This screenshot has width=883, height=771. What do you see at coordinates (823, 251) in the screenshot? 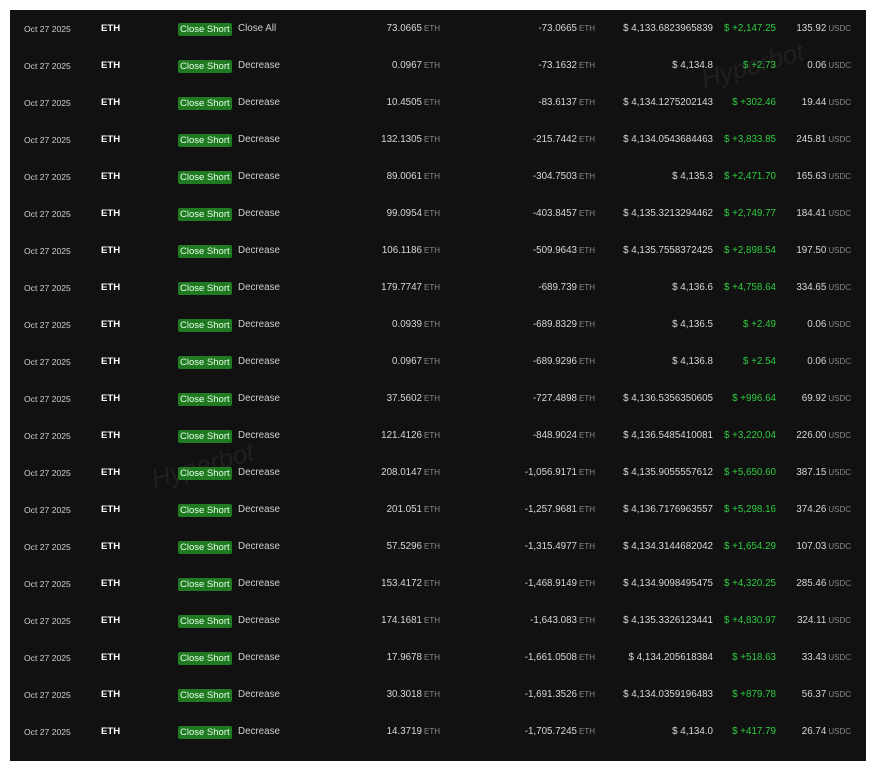
I see `trade-fee: 197.50 USDC` at bounding box center [823, 251].